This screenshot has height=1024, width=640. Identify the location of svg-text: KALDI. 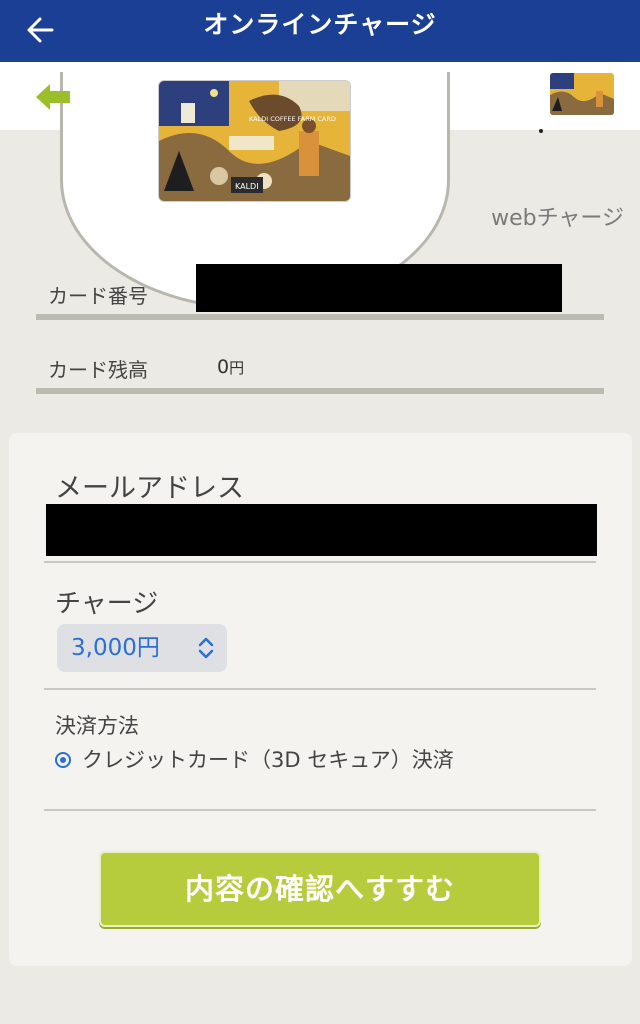
(247, 186).